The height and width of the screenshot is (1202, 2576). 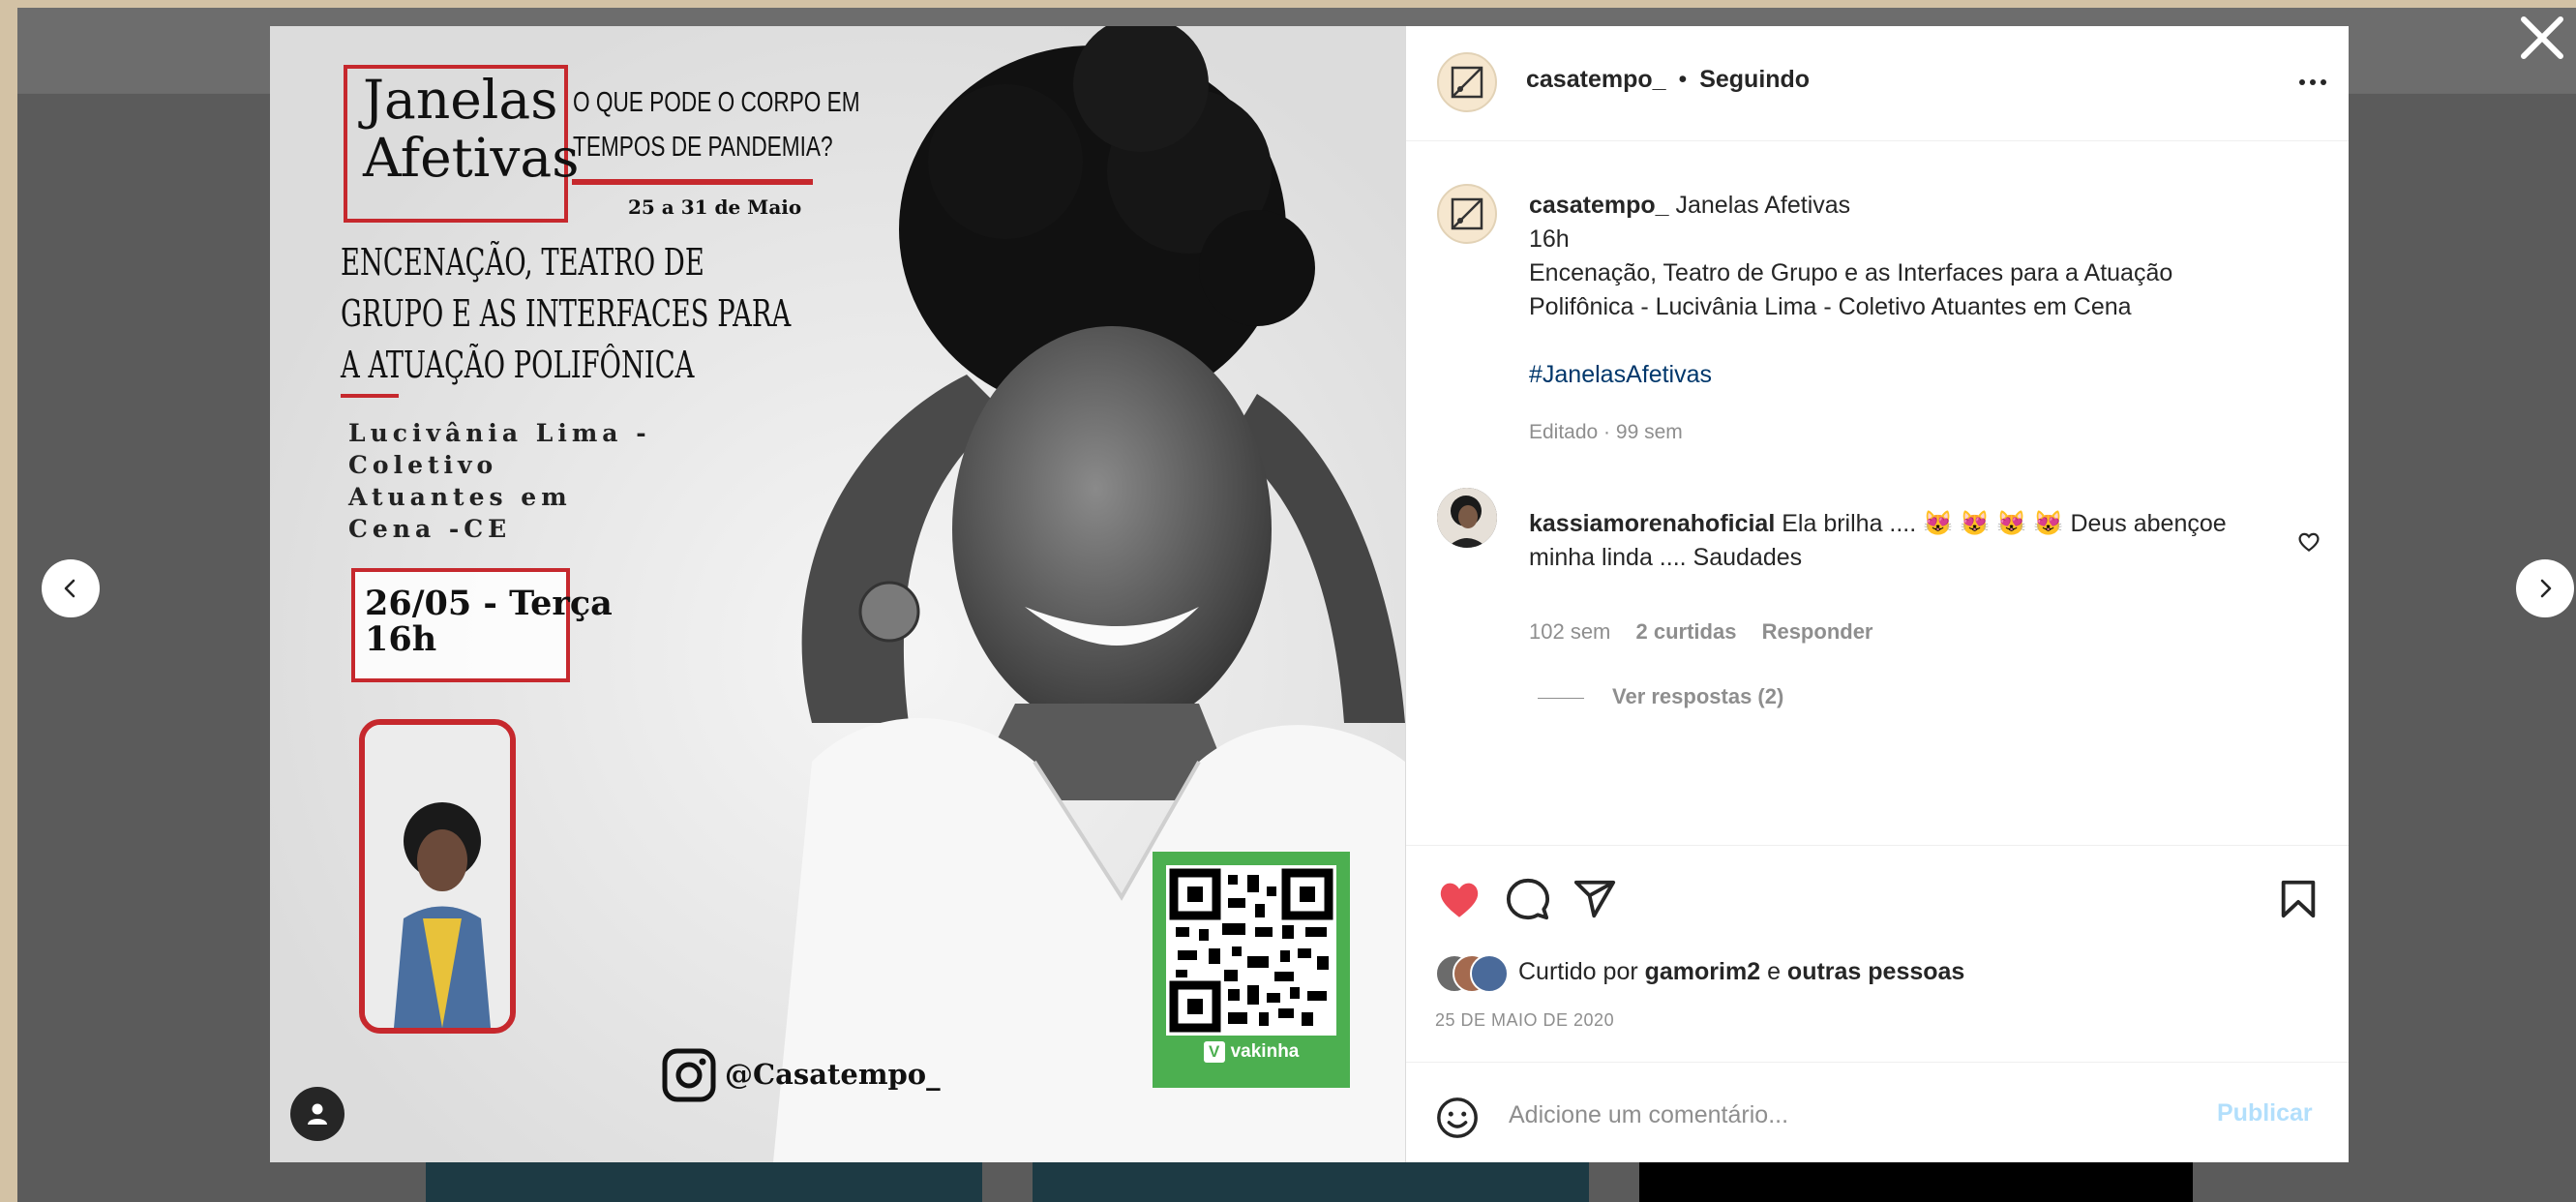 I want to click on commenter-photo, so click(x=1467, y=518).